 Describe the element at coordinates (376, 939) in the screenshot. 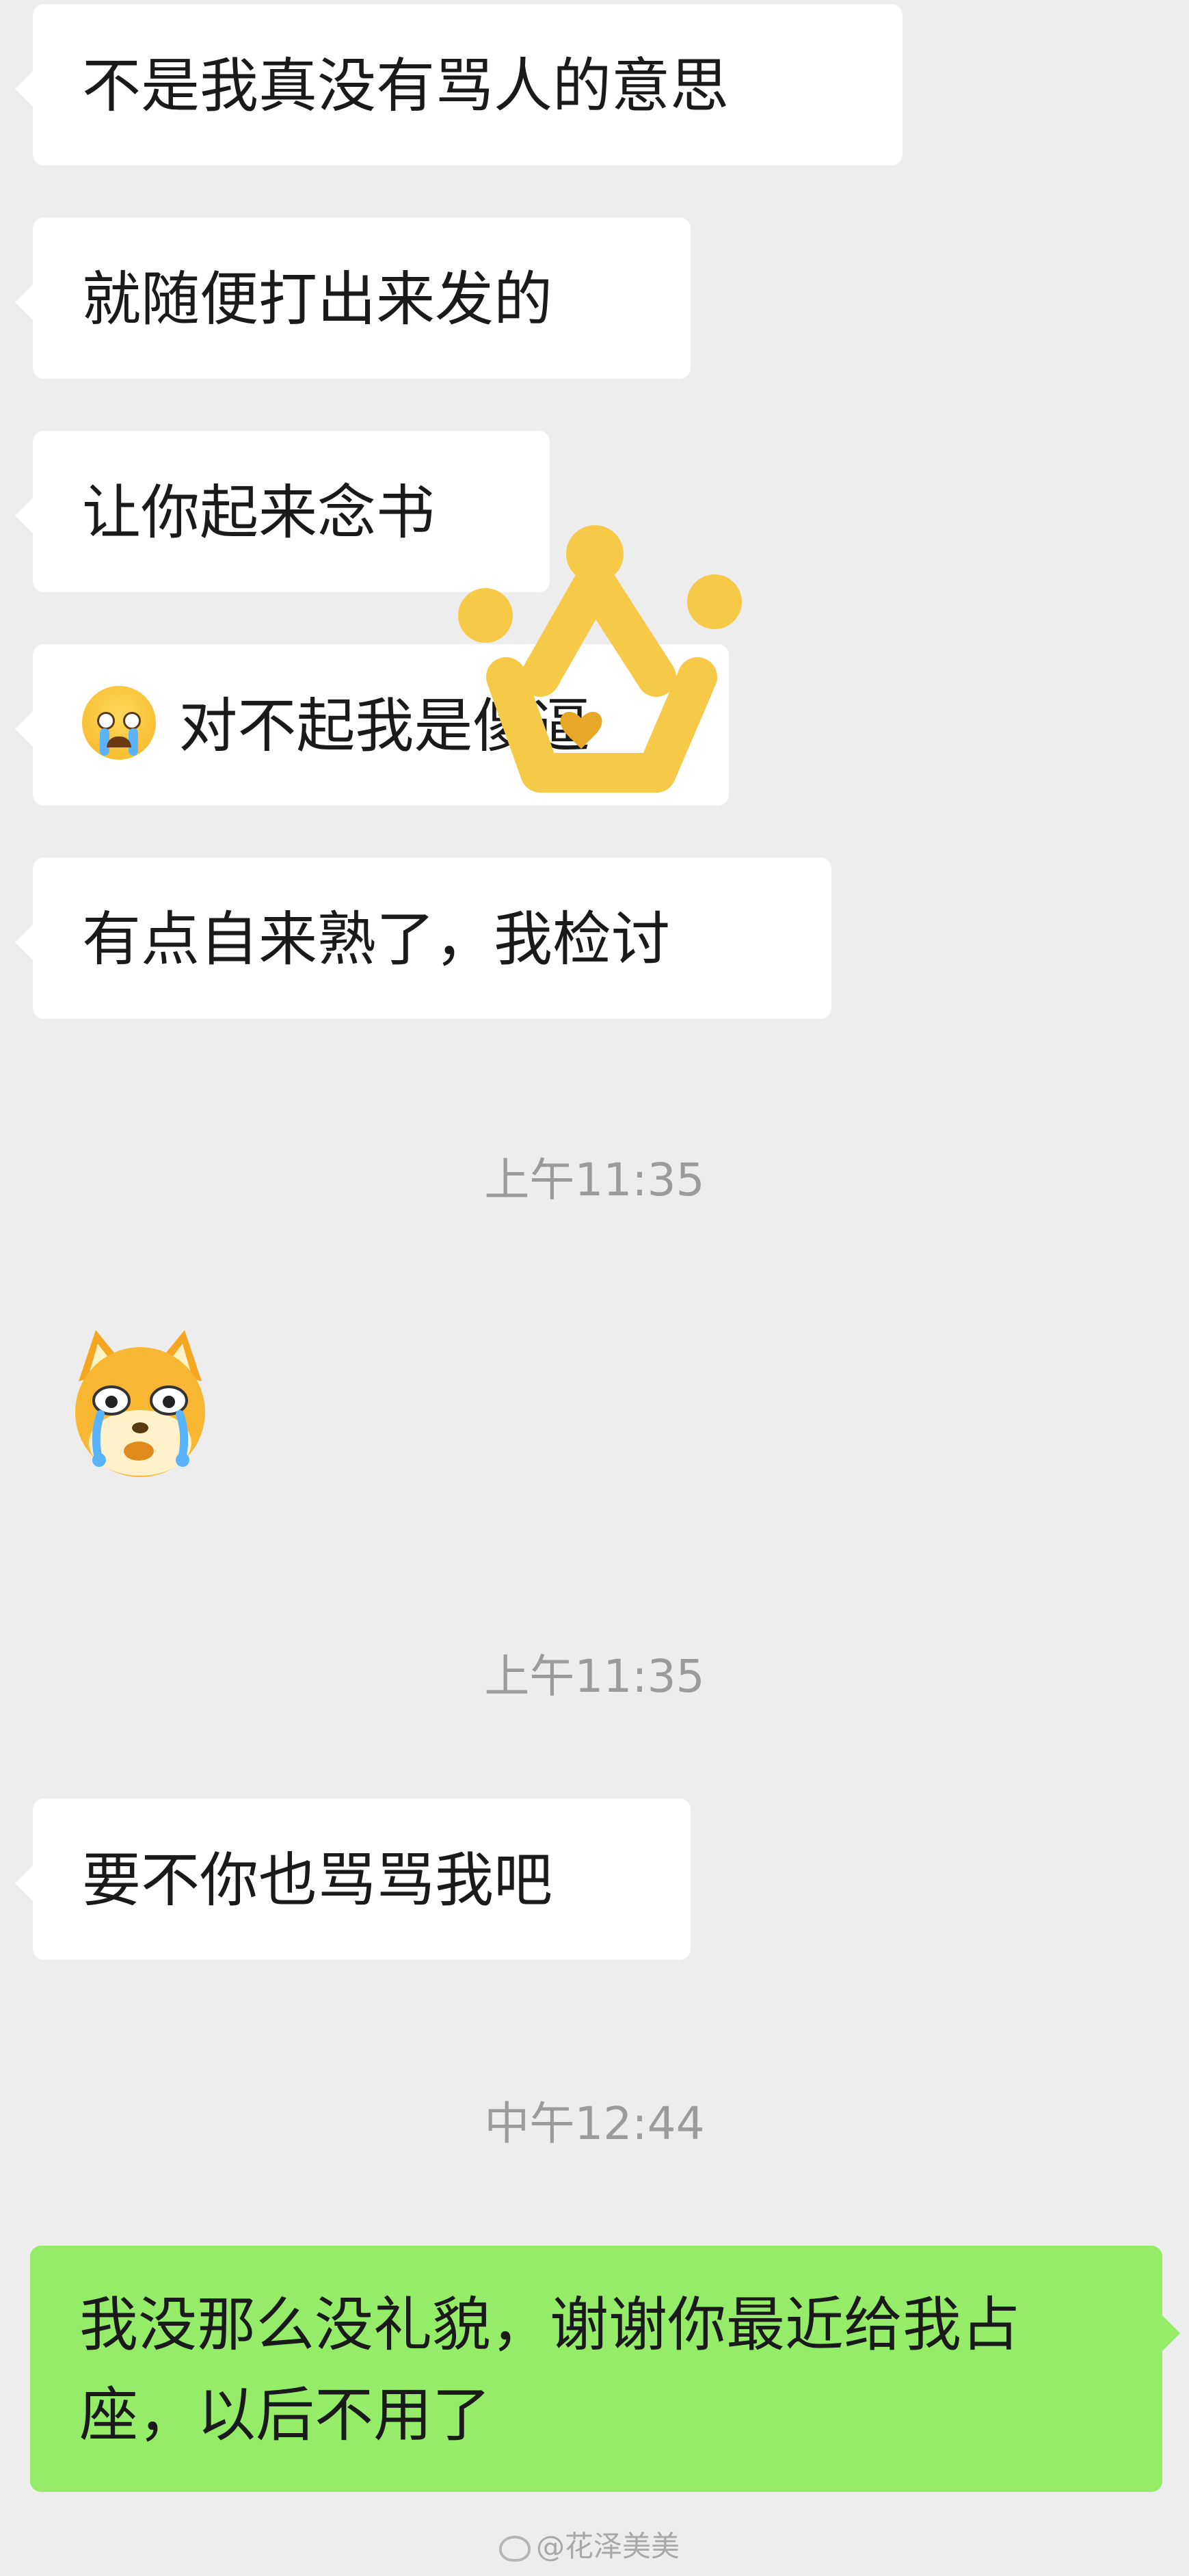

I see `message-text: 有点自来熟了，我检讨` at that location.